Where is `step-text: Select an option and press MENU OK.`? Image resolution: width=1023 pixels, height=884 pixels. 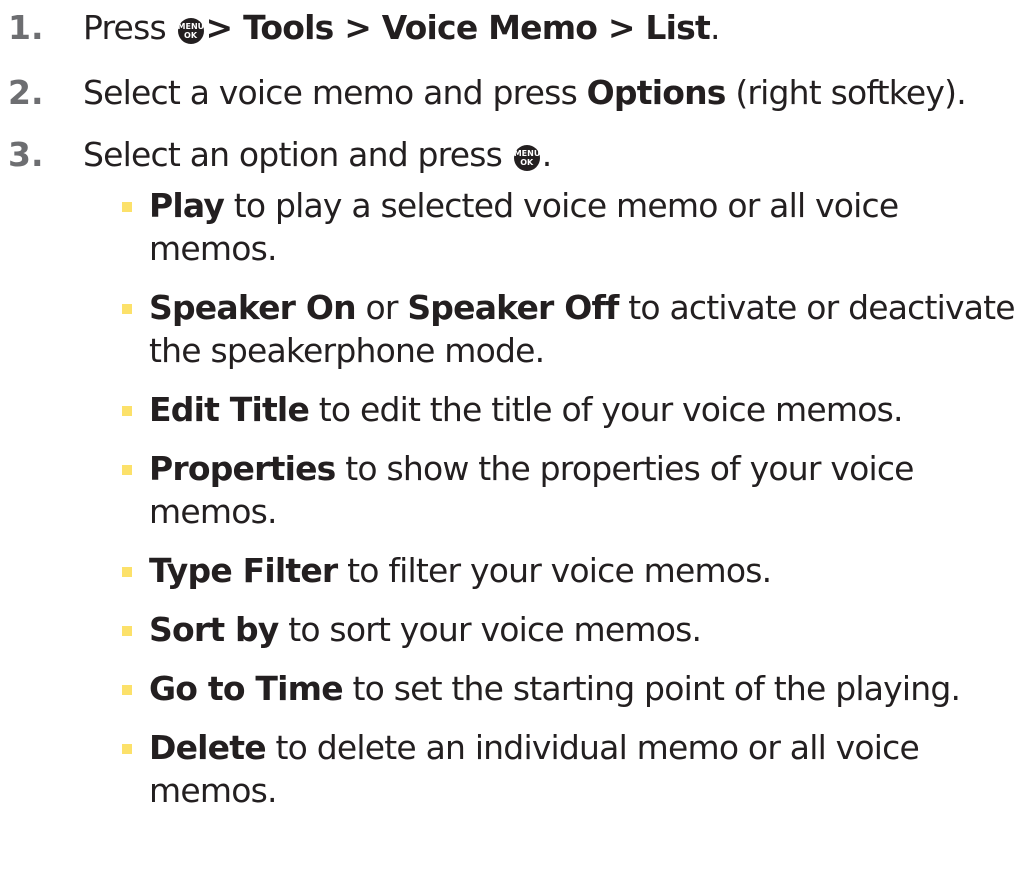 step-text: Select an option and press MENU OK. is located at coordinates (317, 155).